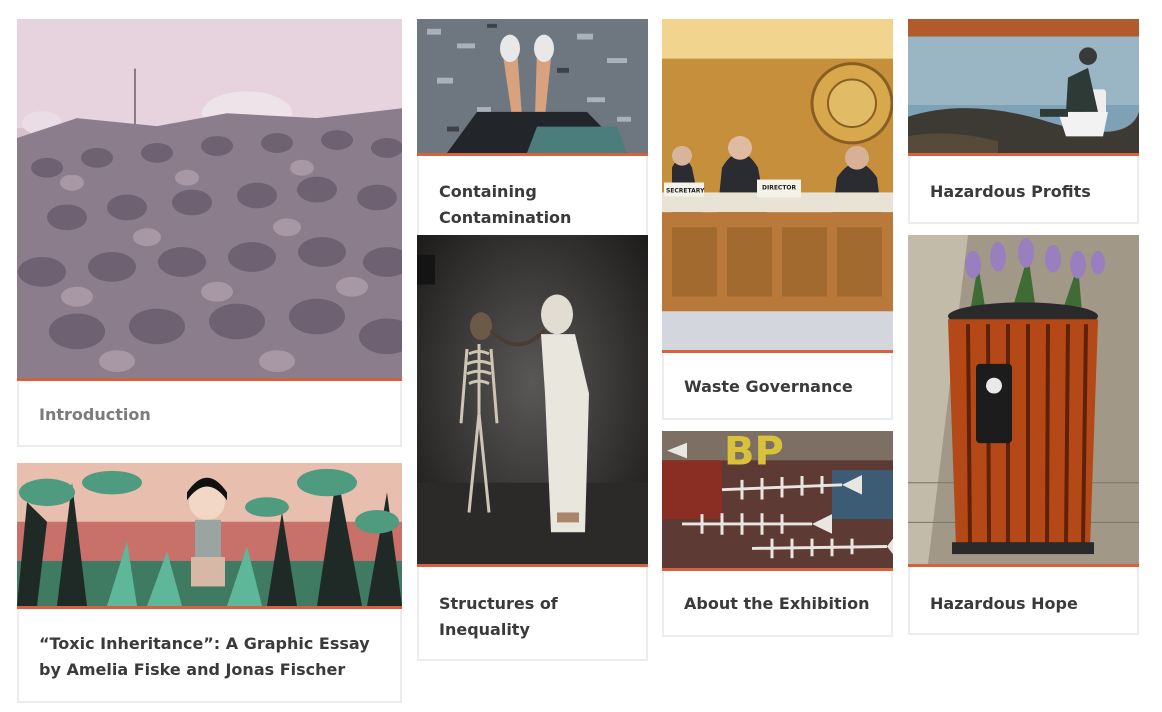  I want to click on feet-on-debris-image, so click(532, 87).